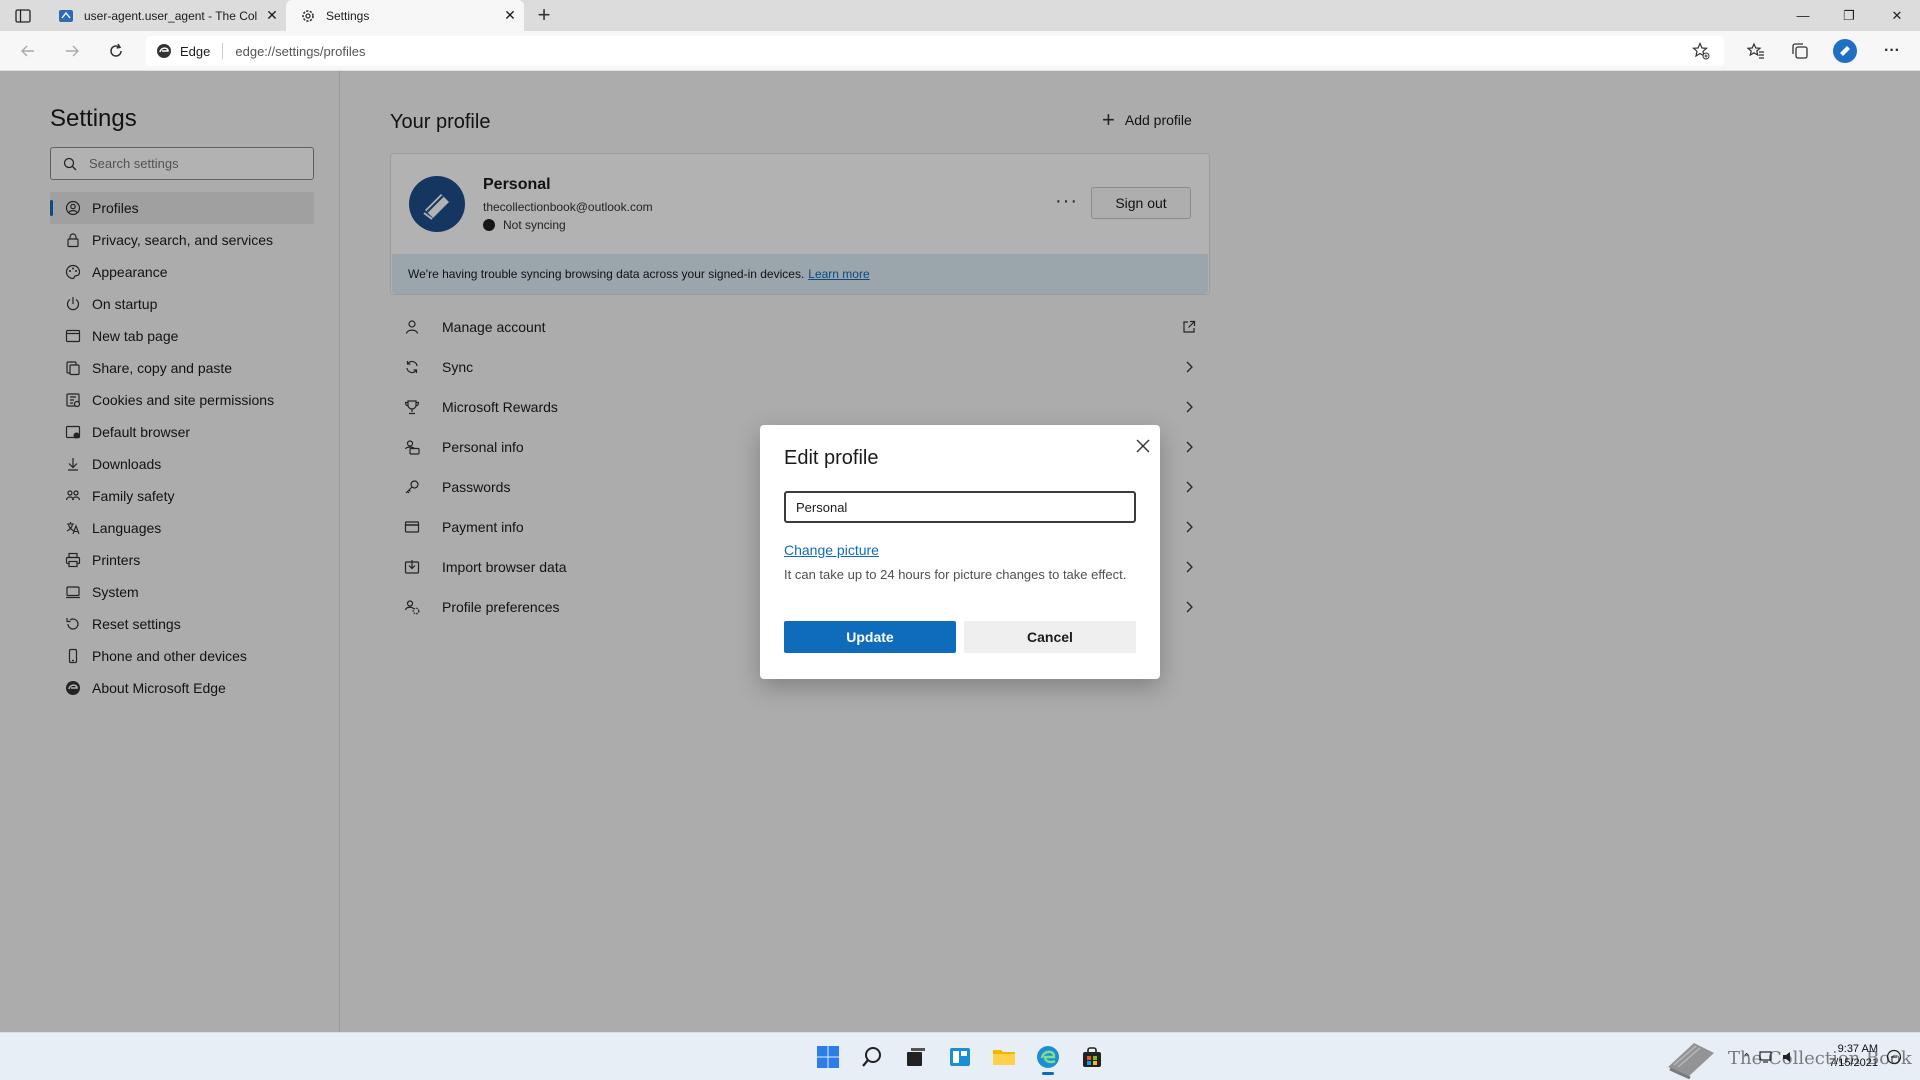 This screenshot has height=1080, width=1920. I want to click on clock-time: 9:37 AM, so click(1857, 1049).